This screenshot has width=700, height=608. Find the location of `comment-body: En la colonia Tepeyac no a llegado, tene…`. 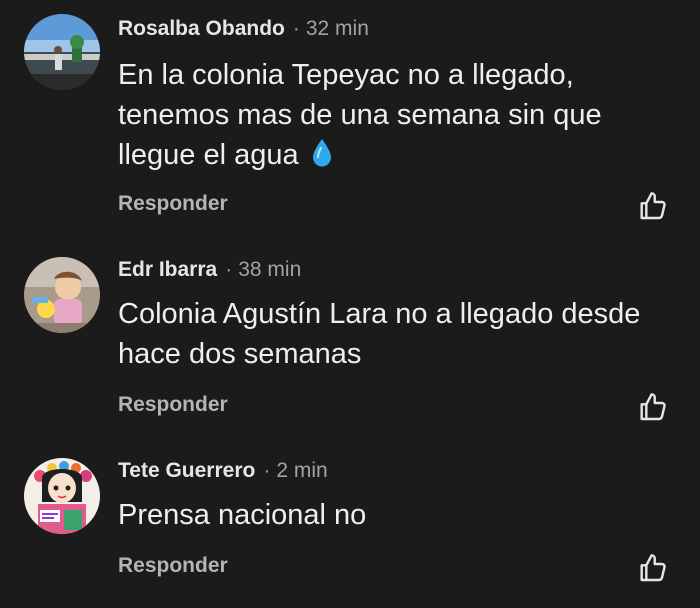

comment-body: En la colonia Tepeyac no a llegado, tene… is located at coordinates (360, 115).